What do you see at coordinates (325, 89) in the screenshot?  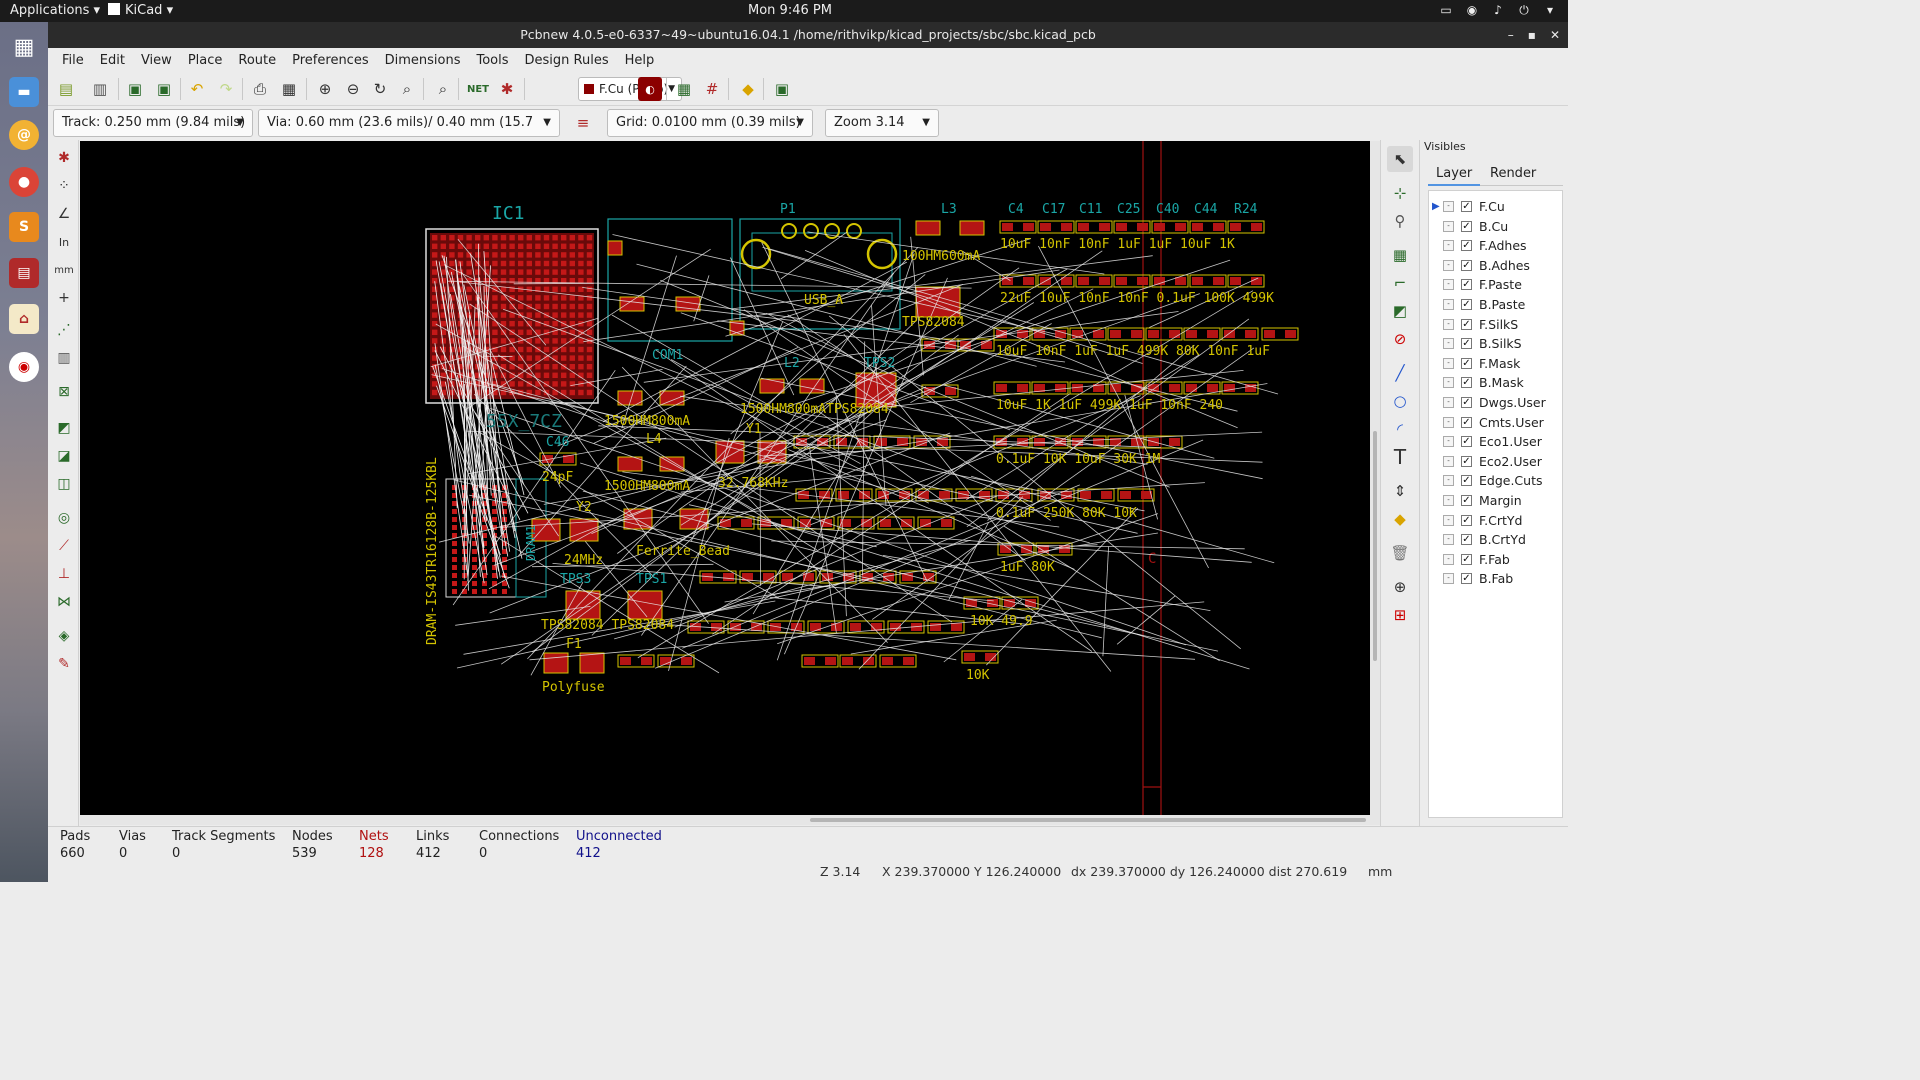 I see `zoom-in-icon: ⊕` at bounding box center [325, 89].